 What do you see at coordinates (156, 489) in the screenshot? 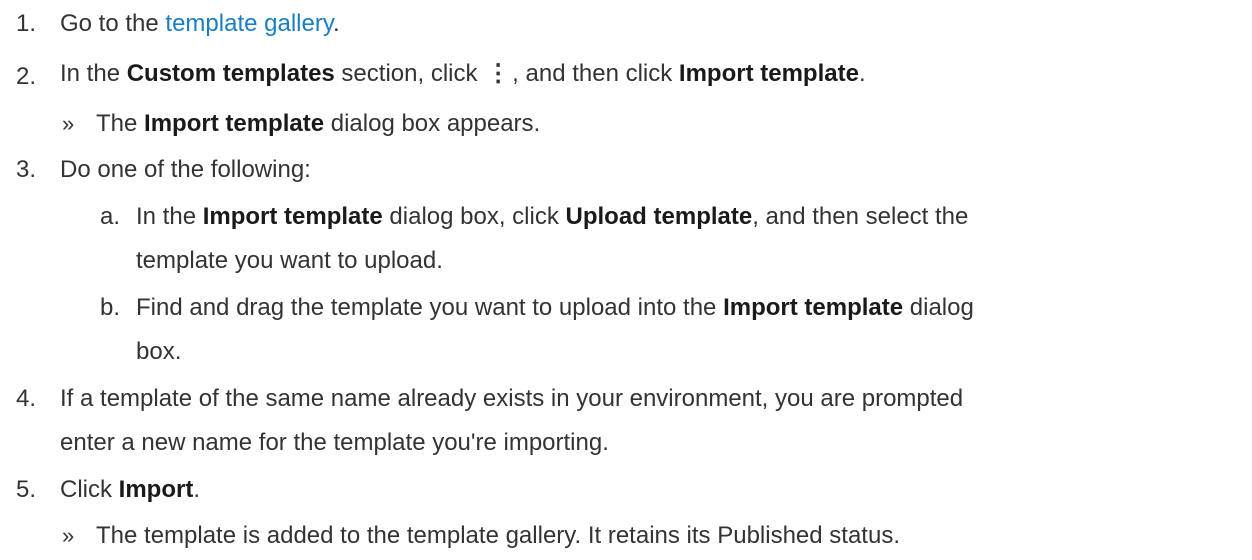
I see `import-term: Import` at bounding box center [156, 489].